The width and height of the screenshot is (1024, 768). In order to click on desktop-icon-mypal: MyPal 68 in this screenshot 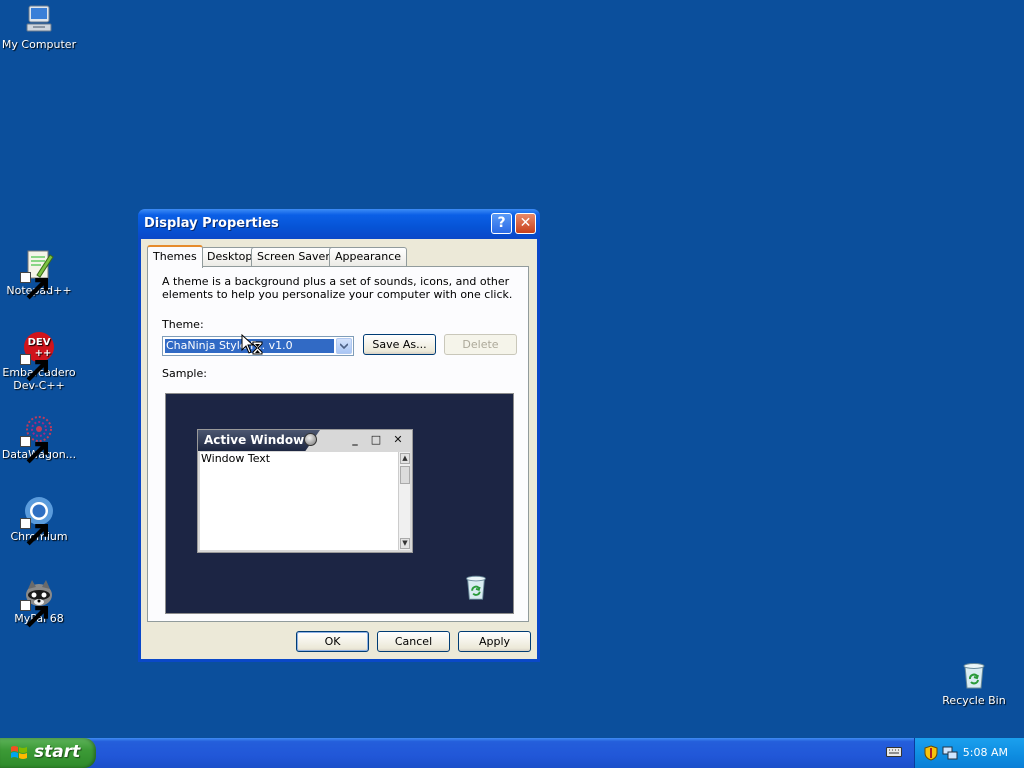, I will do `click(39, 602)`.